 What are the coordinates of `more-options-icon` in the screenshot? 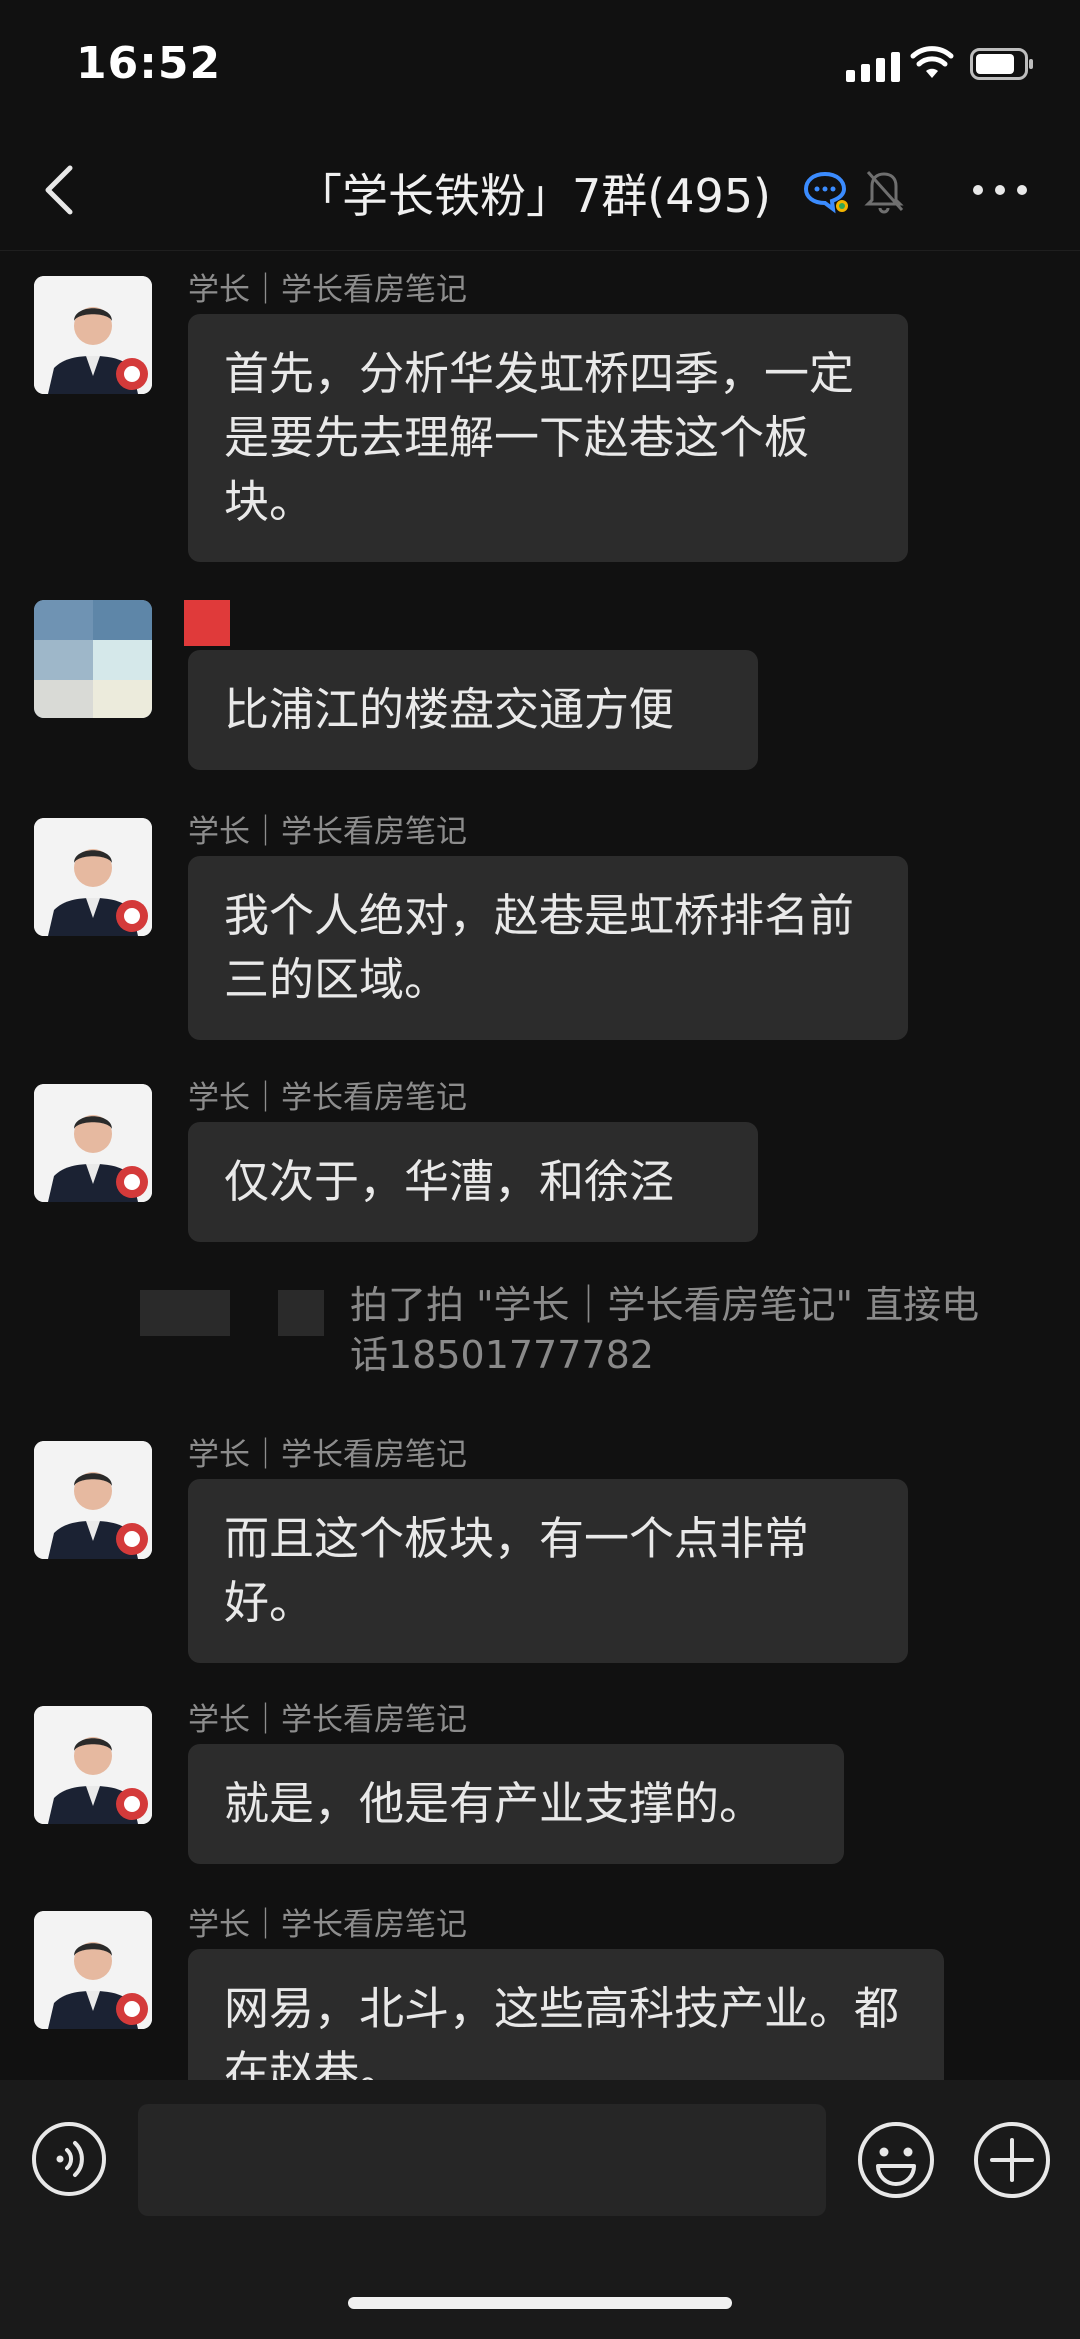 It's located at (1000, 190).